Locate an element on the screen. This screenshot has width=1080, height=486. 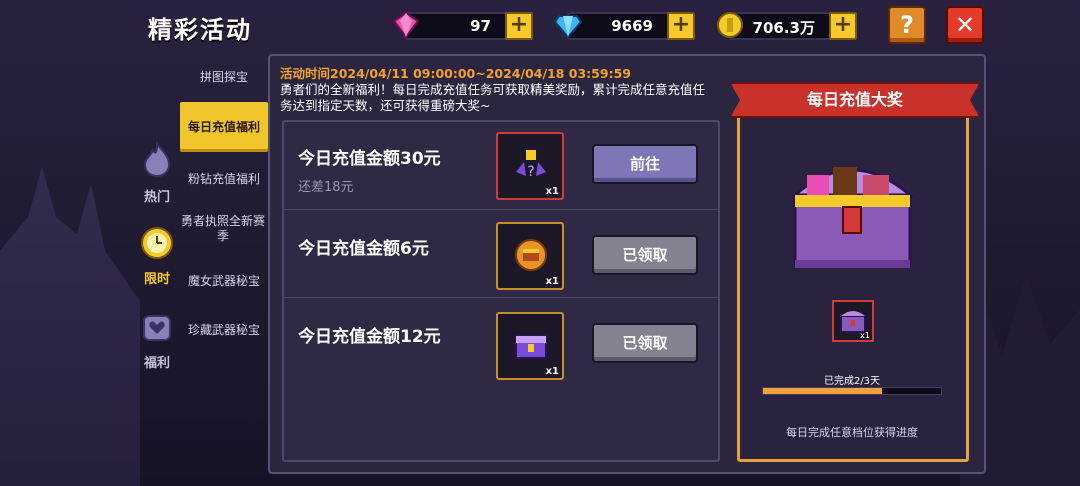
progress-bar is located at coordinates (852, 391).